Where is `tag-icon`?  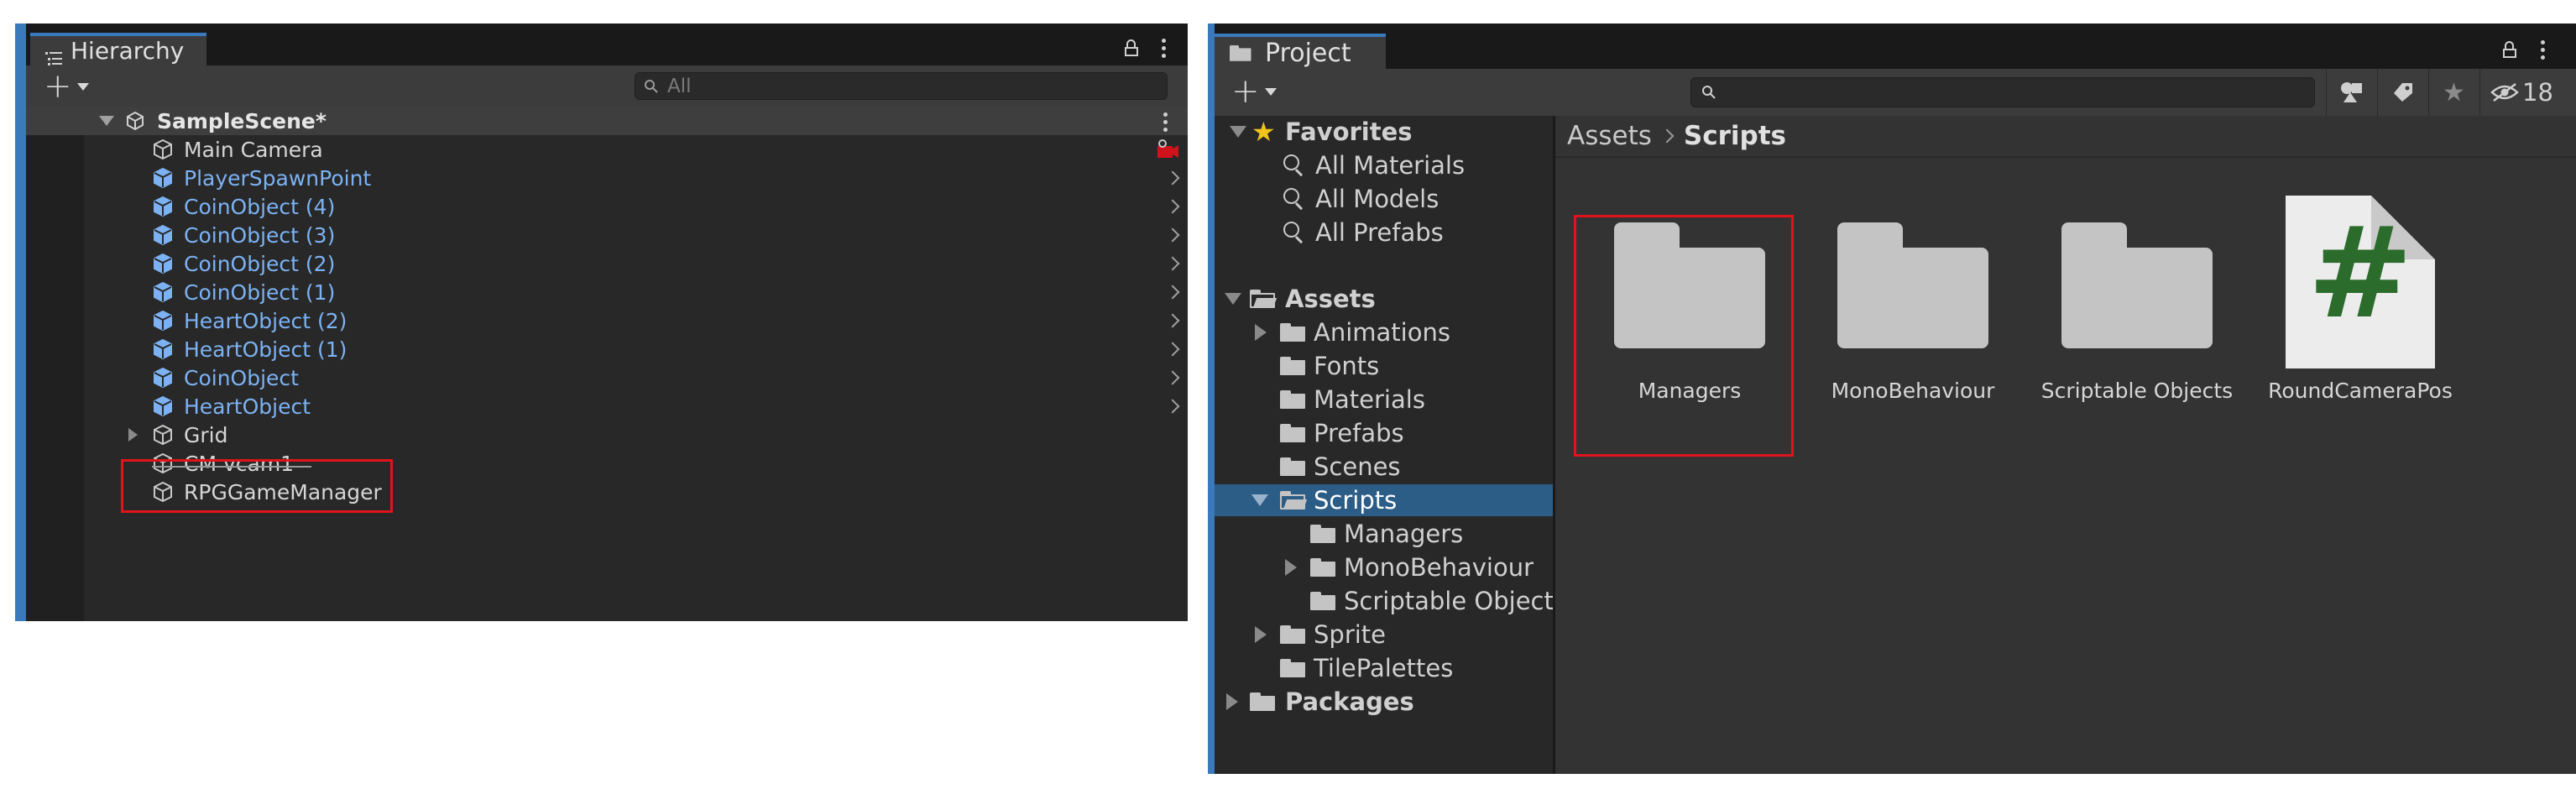 tag-icon is located at coordinates (2402, 92).